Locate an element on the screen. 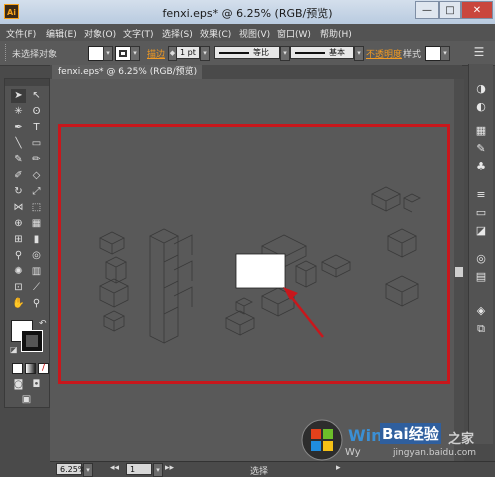 The height and width of the screenshot is (477, 495). watermark-baidu-text: Bai is located at coordinates (395, 434).